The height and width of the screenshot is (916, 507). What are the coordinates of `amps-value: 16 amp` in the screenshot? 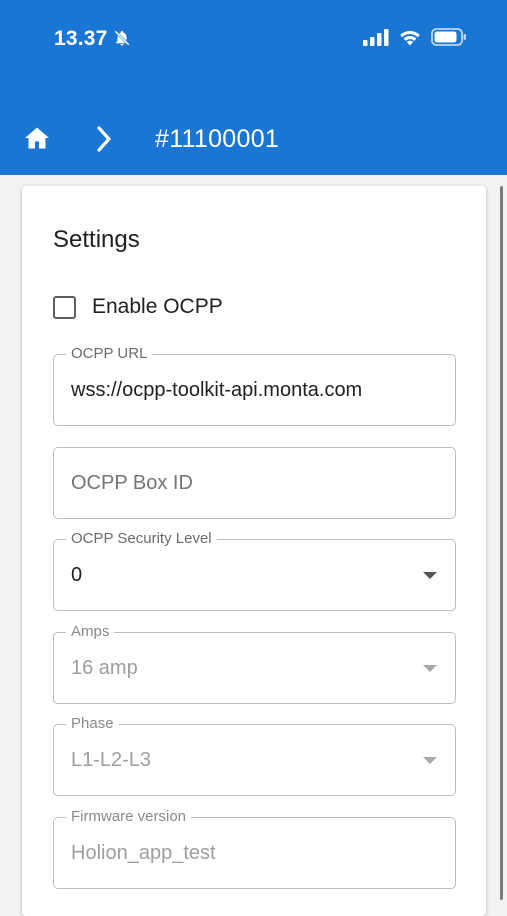 It's located at (104, 668).